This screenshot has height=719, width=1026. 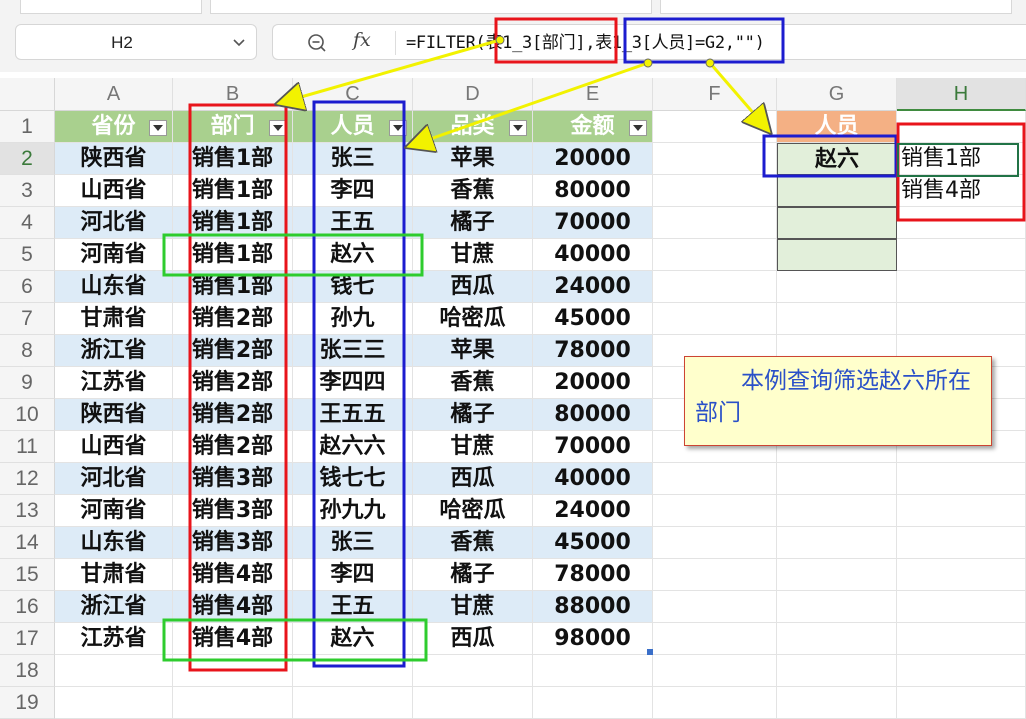 I want to click on row-header-1: 1, so click(x=27, y=127).